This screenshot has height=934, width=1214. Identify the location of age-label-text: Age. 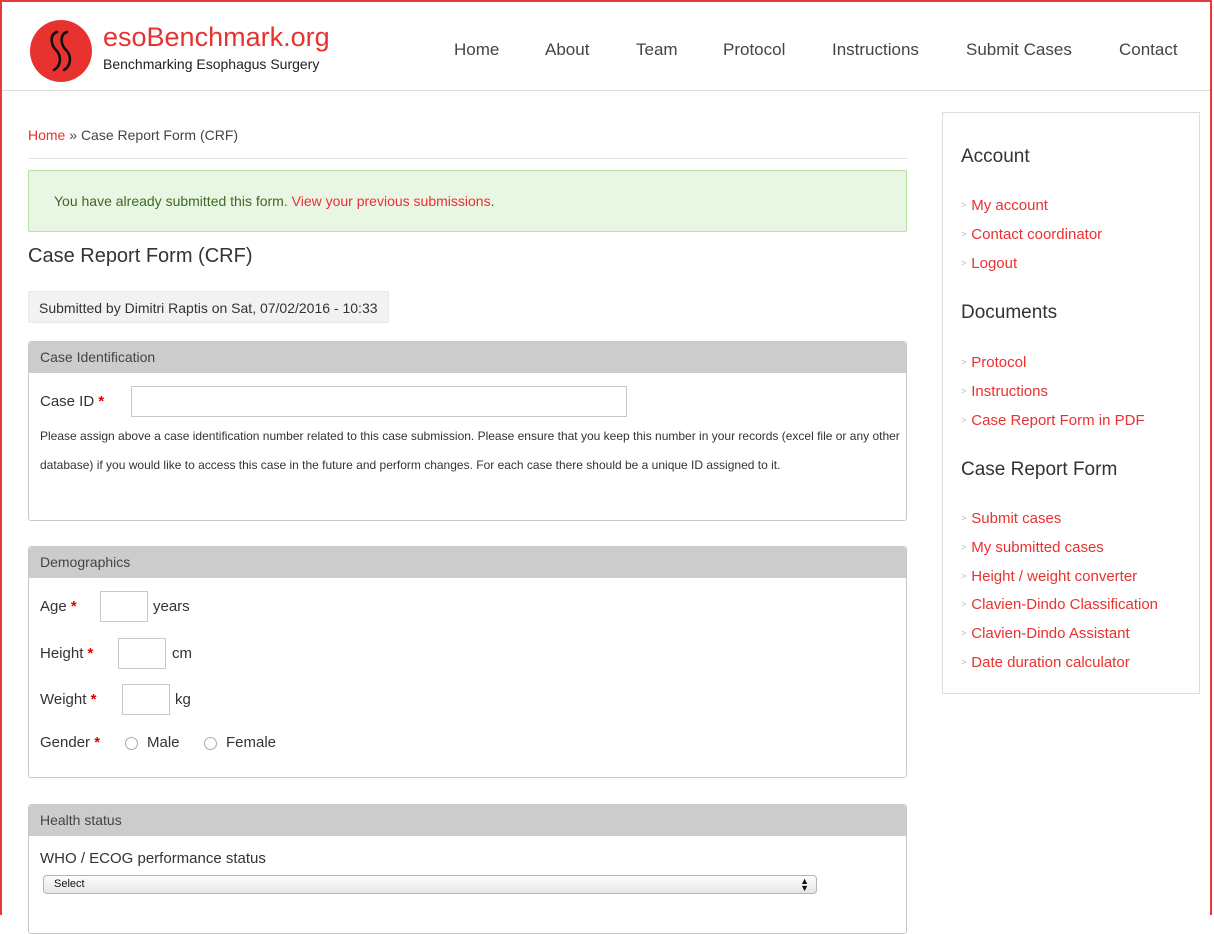
(53, 606).